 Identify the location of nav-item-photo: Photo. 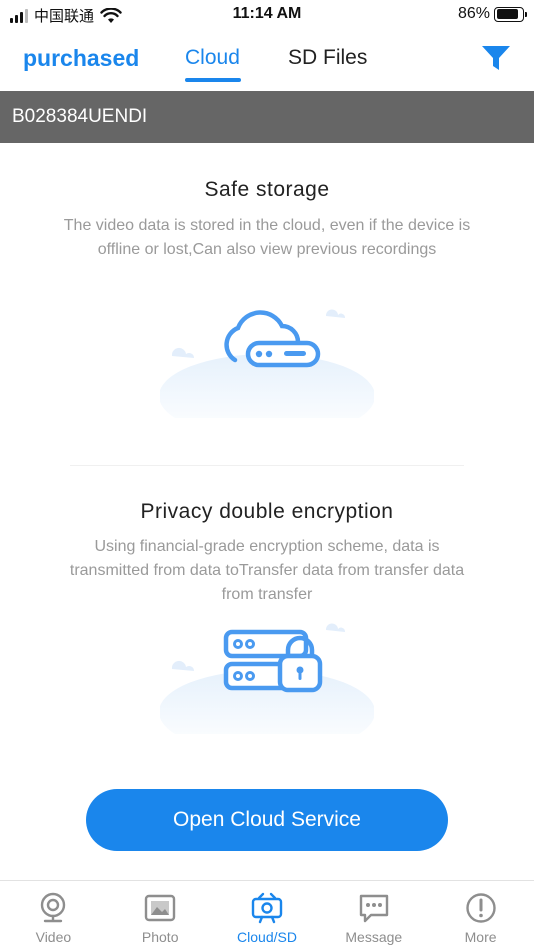
(160, 915).